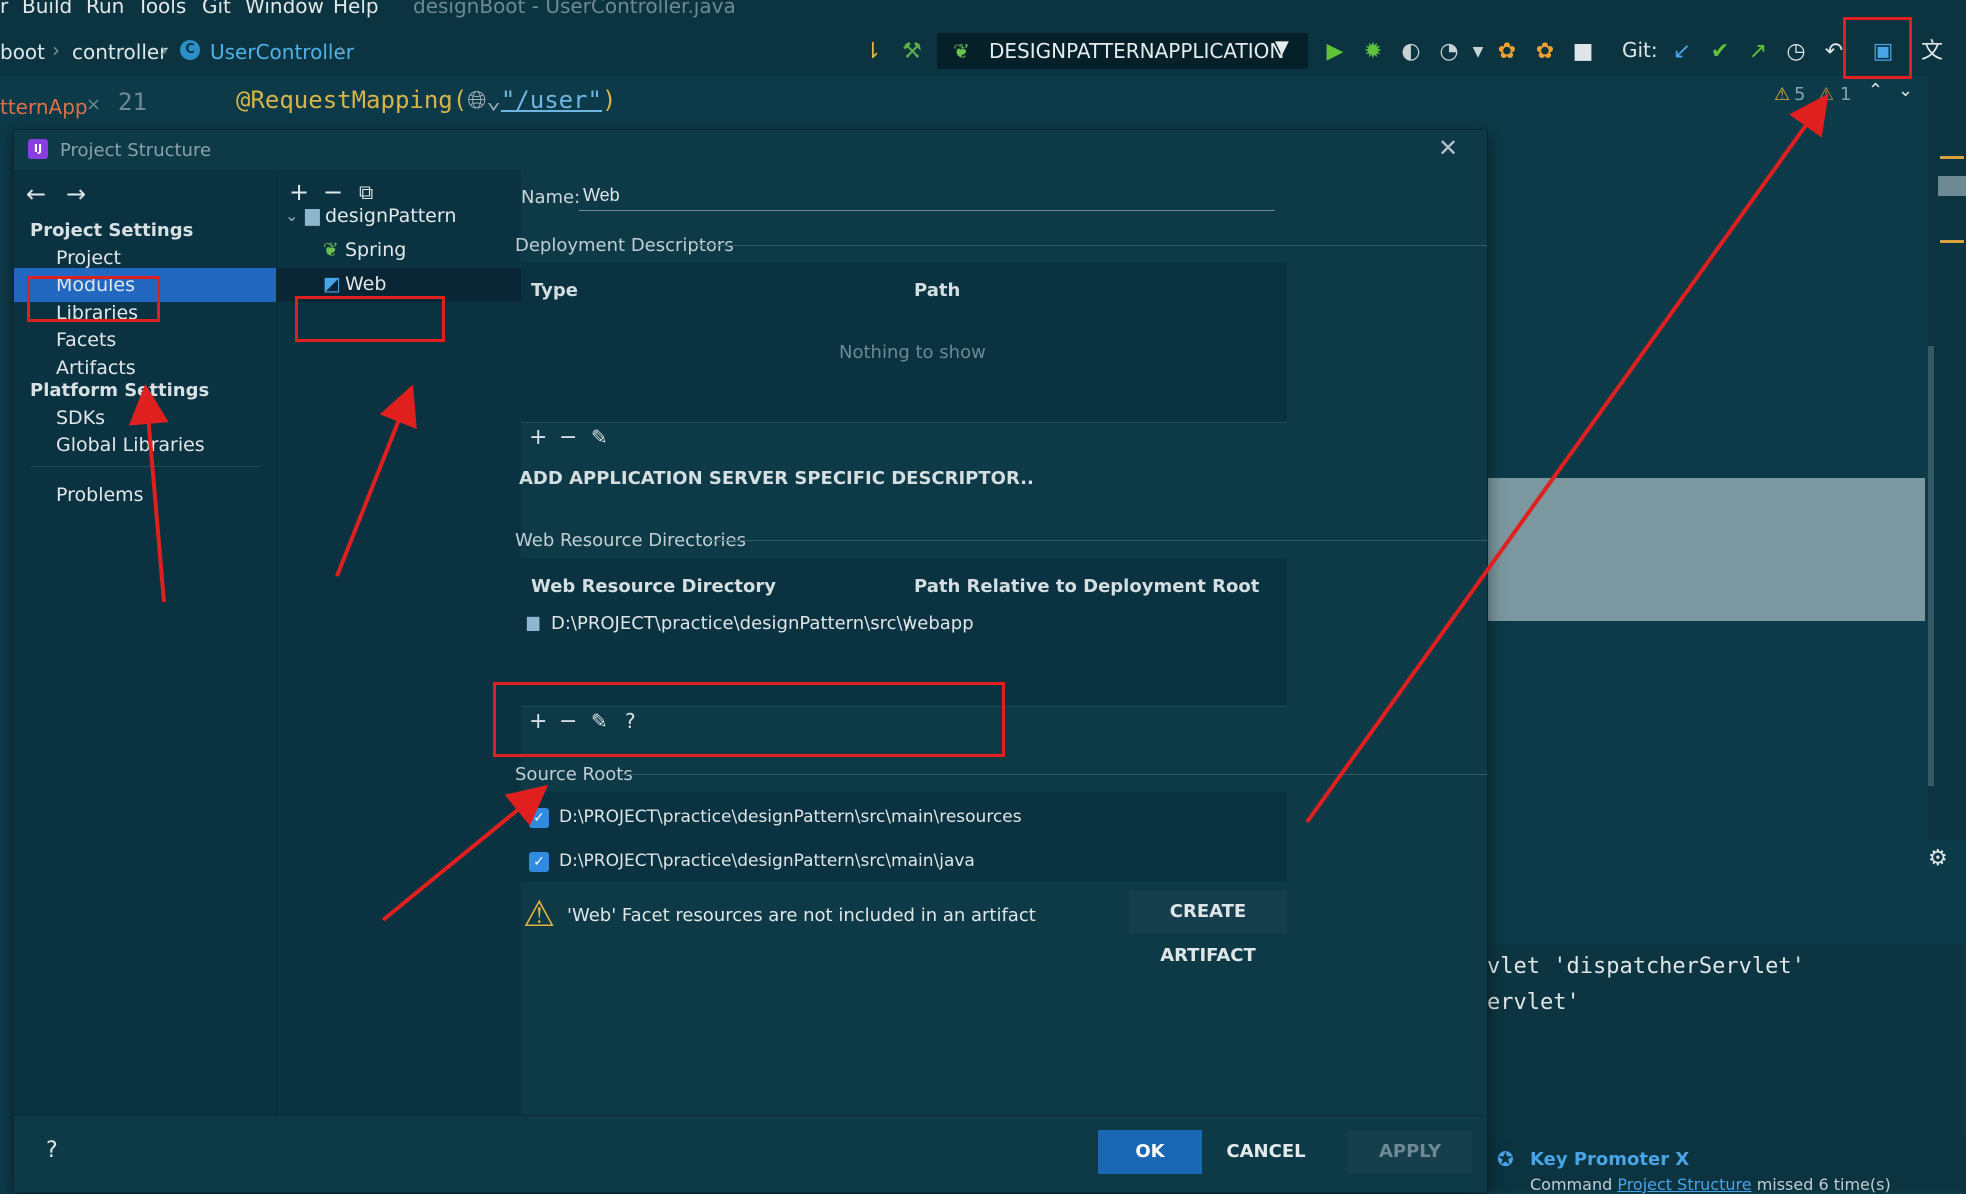  What do you see at coordinates (376, 480) in the screenshot?
I see `arrow-to-web` at bounding box center [376, 480].